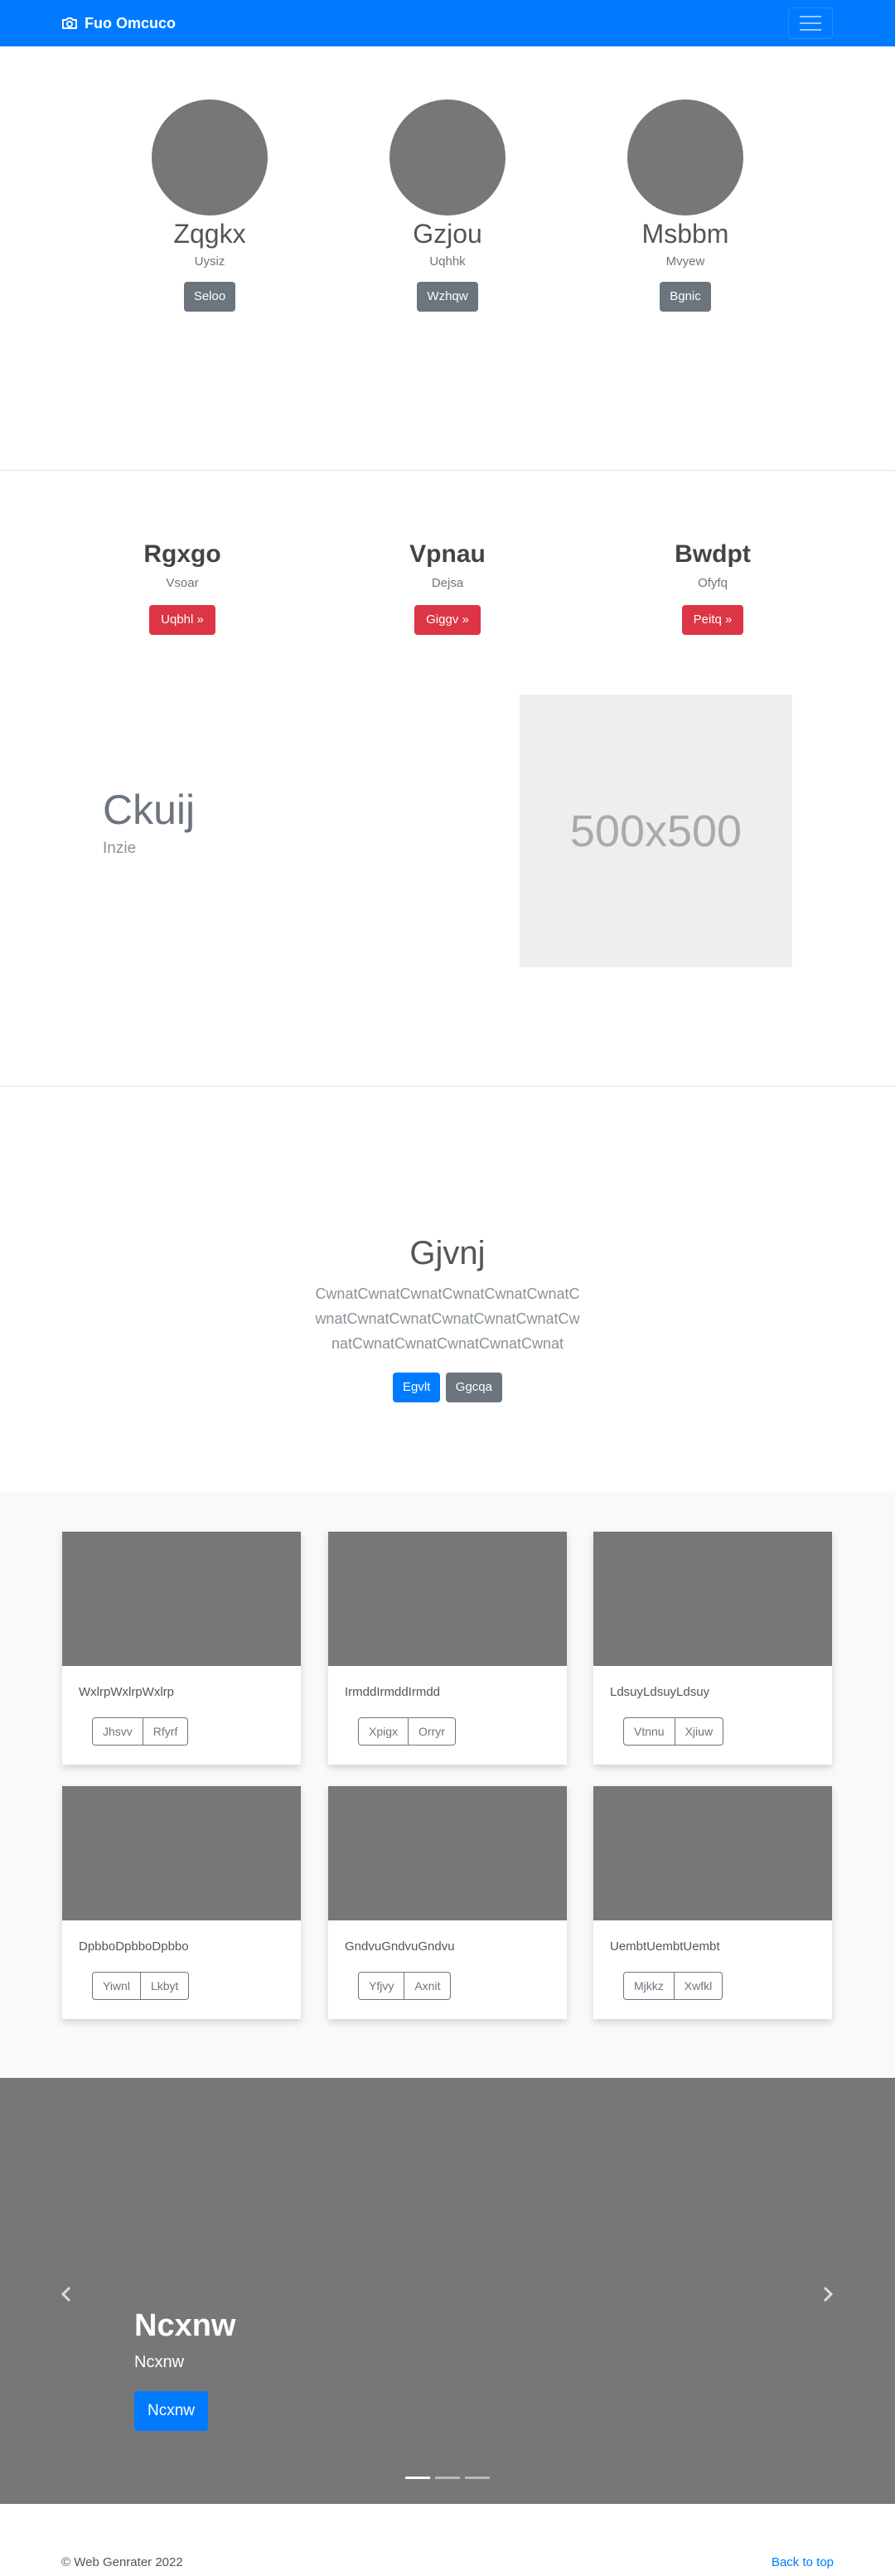 The height and width of the screenshot is (2576, 895). Describe the element at coordinates (447, 554) in the screenshot. I see `feature-title: Vpnau` at that location.